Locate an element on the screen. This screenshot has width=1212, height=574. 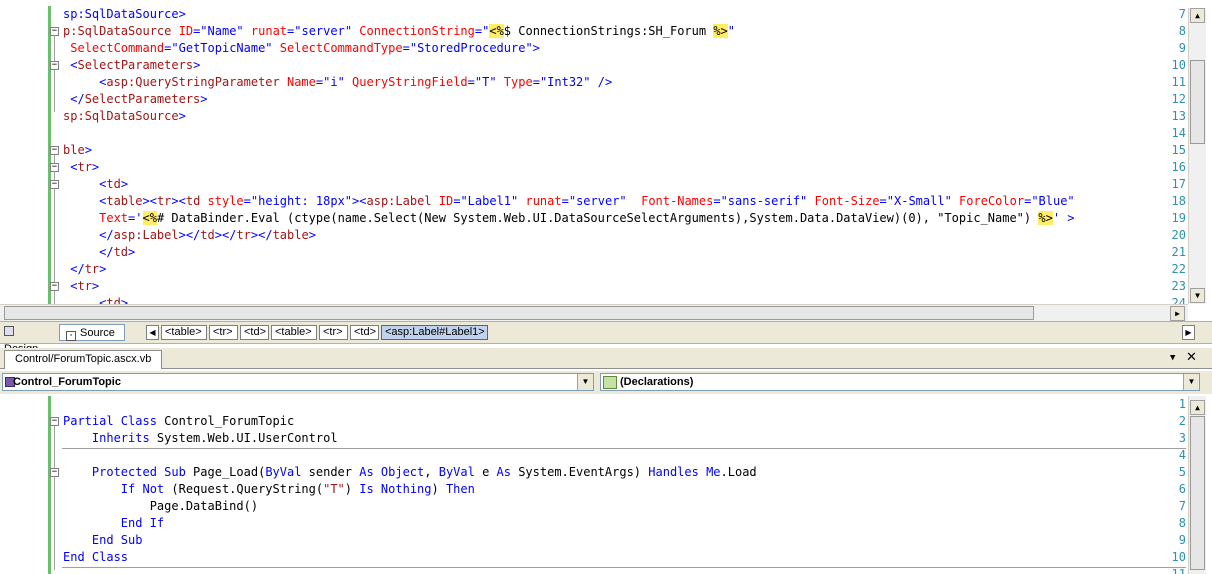
window-list-icon: ▼ is located at coordinates (1172, 358).